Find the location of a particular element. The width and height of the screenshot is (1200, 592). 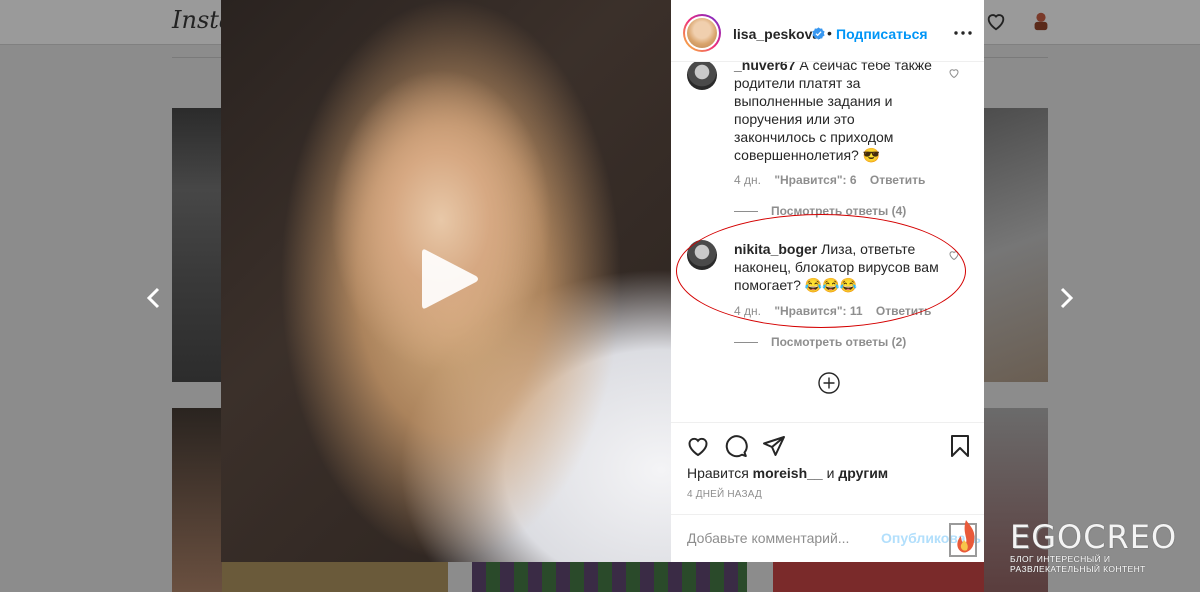

likes-prefix: Нравится is located at coordinates (718, 473).